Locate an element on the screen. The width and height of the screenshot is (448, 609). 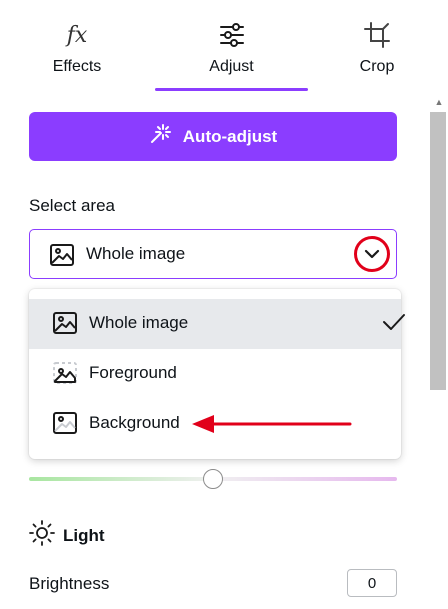
select-area-title: Select area is located at coordinates (72, 205).